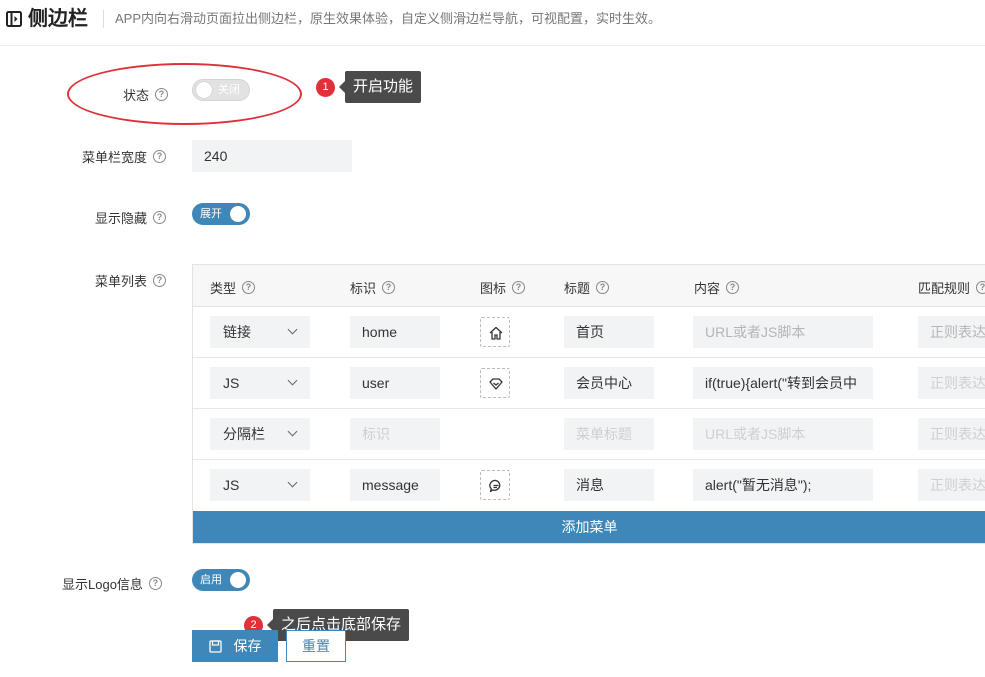 The image size is (985, 677). Describe the element at coordinates (707, 288) in the screenshot. I see `th-content-text: 内容` at that location.